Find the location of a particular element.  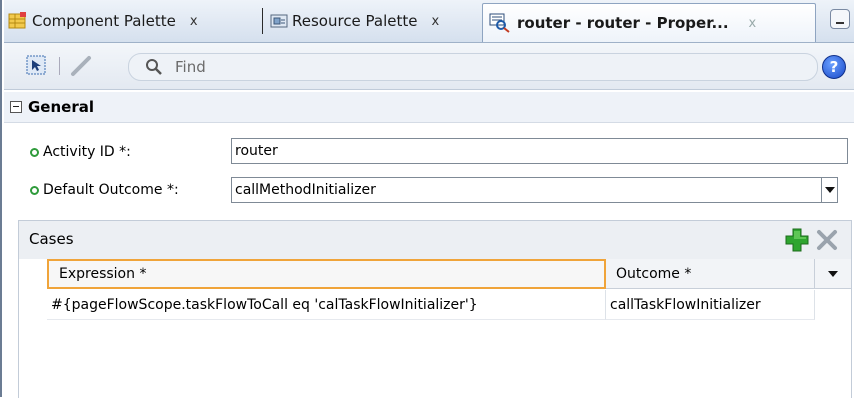

property-inspector-icon is located at coordinates (499, 23).